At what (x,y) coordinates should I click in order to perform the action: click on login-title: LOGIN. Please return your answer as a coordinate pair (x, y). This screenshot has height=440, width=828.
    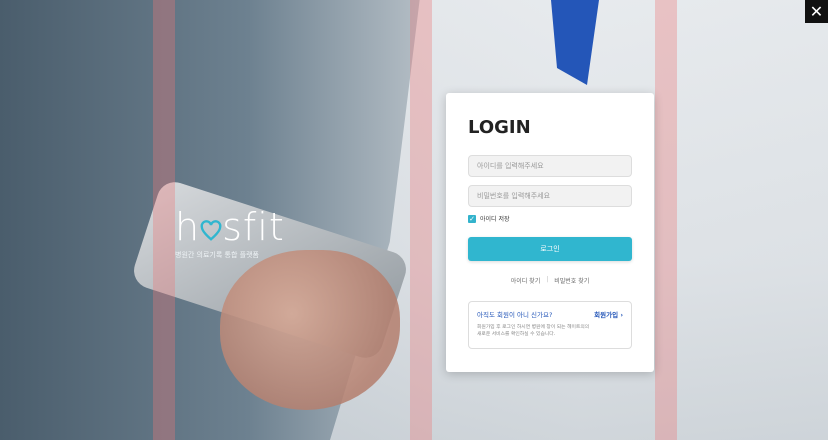
    Looking at the image, I should click on (499, 127).